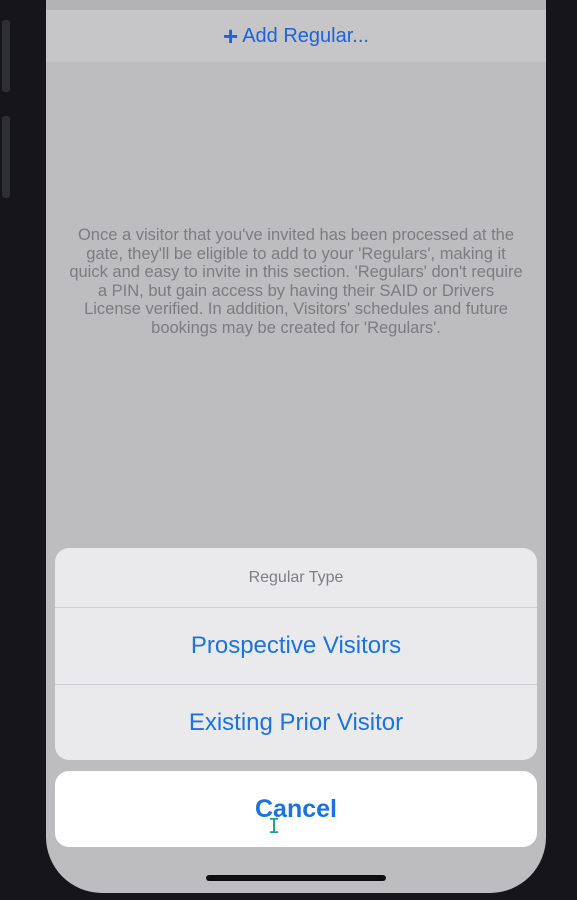  What do you see at coordinates (296, 722) in the screenshot?
I see `existing-prior-visitor-option: Existing Prior Visitor` at bounding box center [296, 722].